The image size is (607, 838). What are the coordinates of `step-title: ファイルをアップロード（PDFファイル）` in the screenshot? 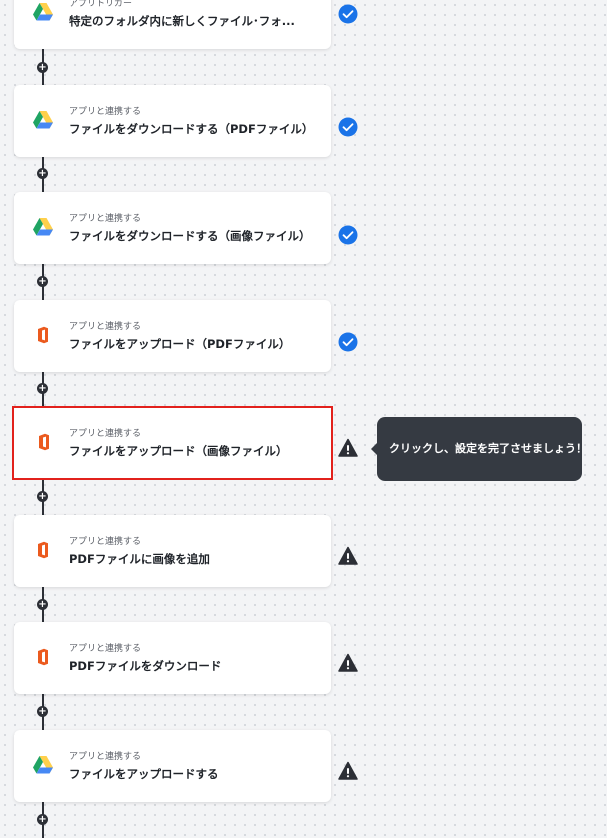 It's located at (180, 344).